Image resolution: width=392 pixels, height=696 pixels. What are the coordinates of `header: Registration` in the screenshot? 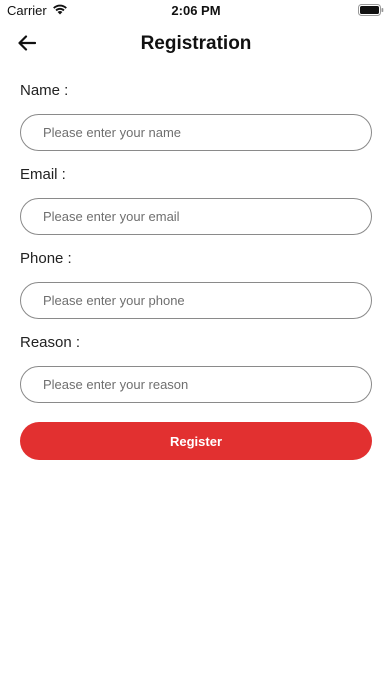 It's located at (196, 45).